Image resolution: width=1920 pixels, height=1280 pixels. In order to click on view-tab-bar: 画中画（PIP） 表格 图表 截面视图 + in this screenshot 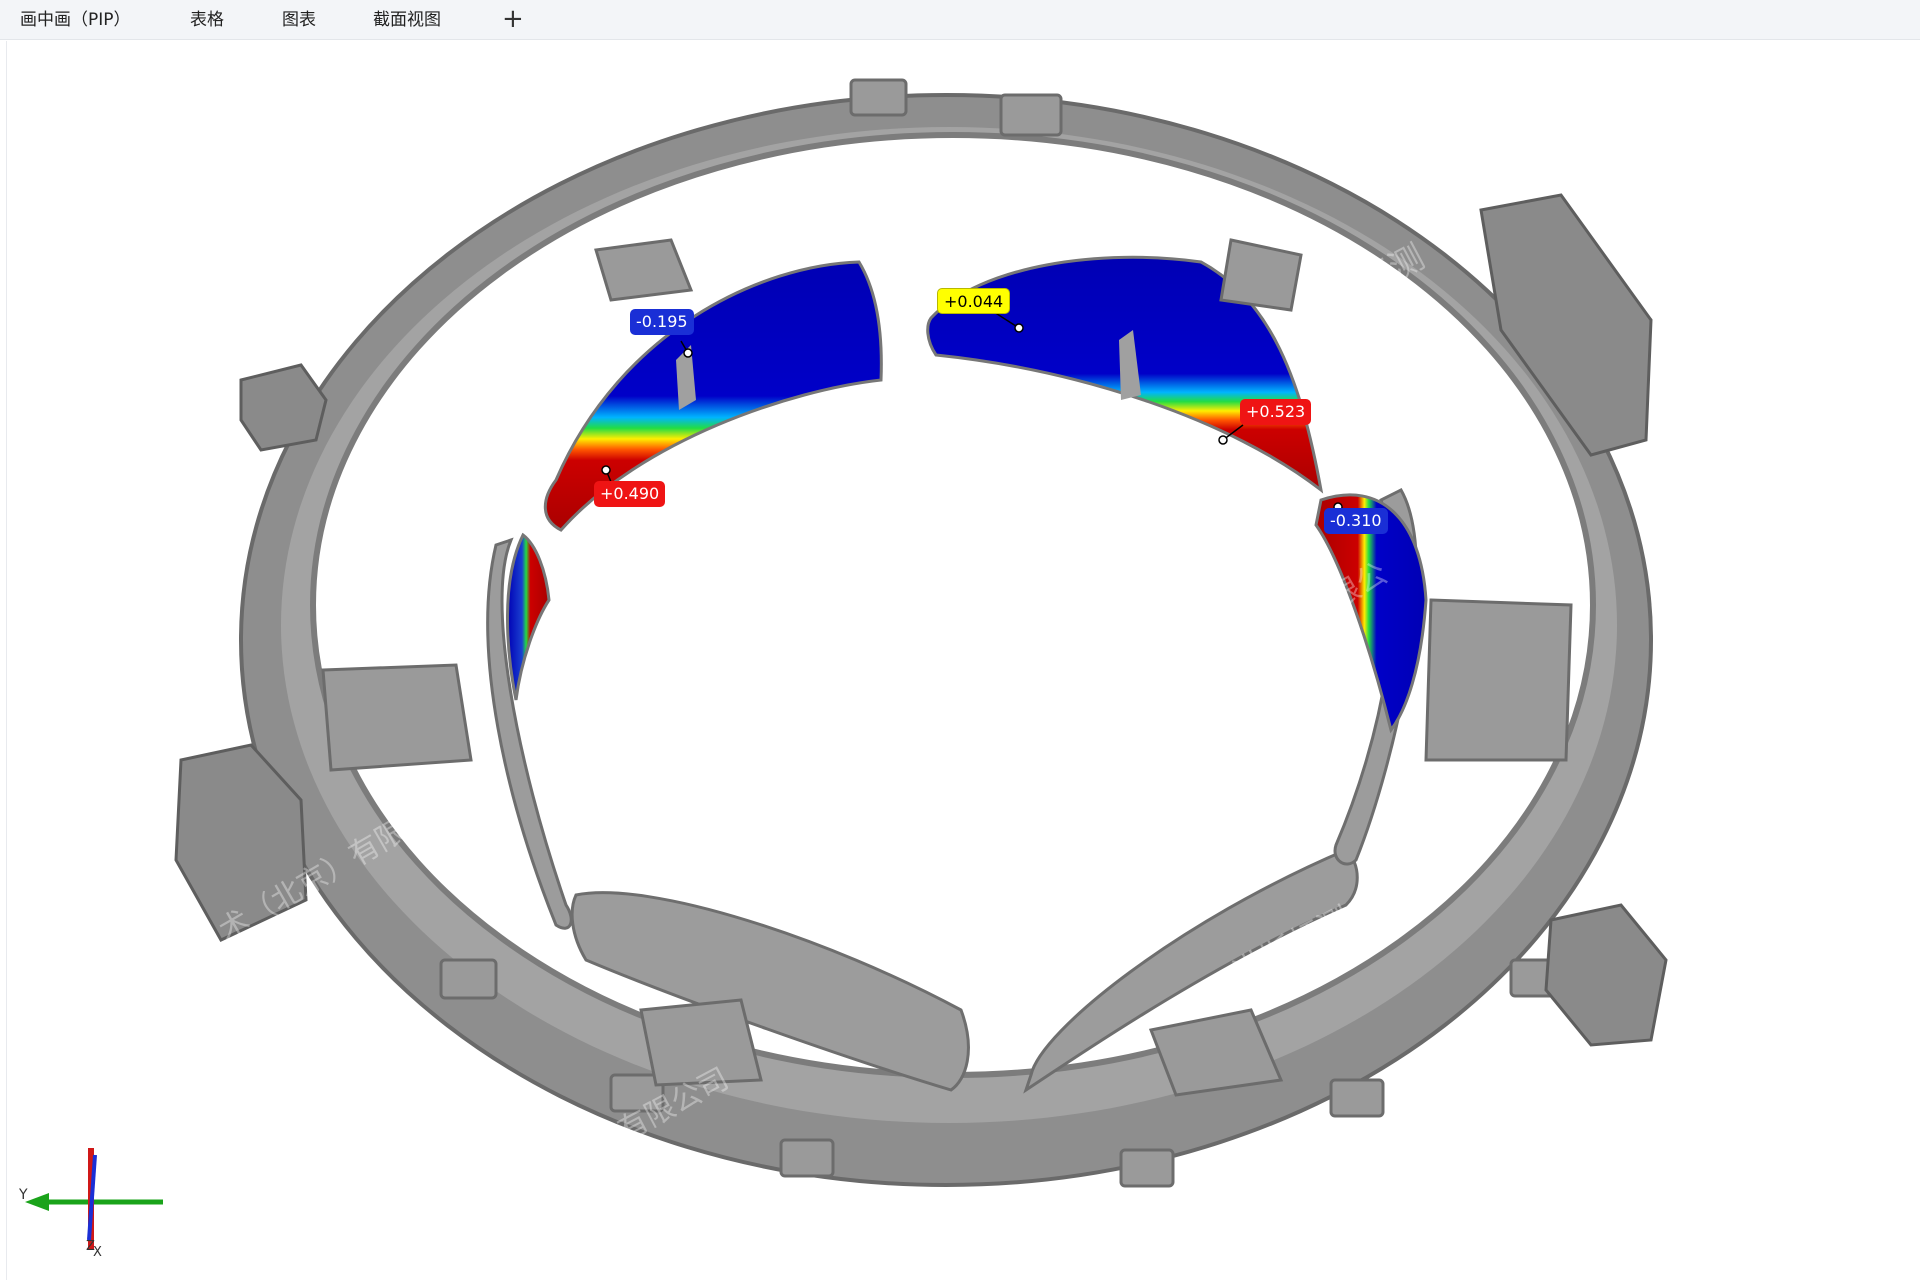, I will do `click(960, 20)`.